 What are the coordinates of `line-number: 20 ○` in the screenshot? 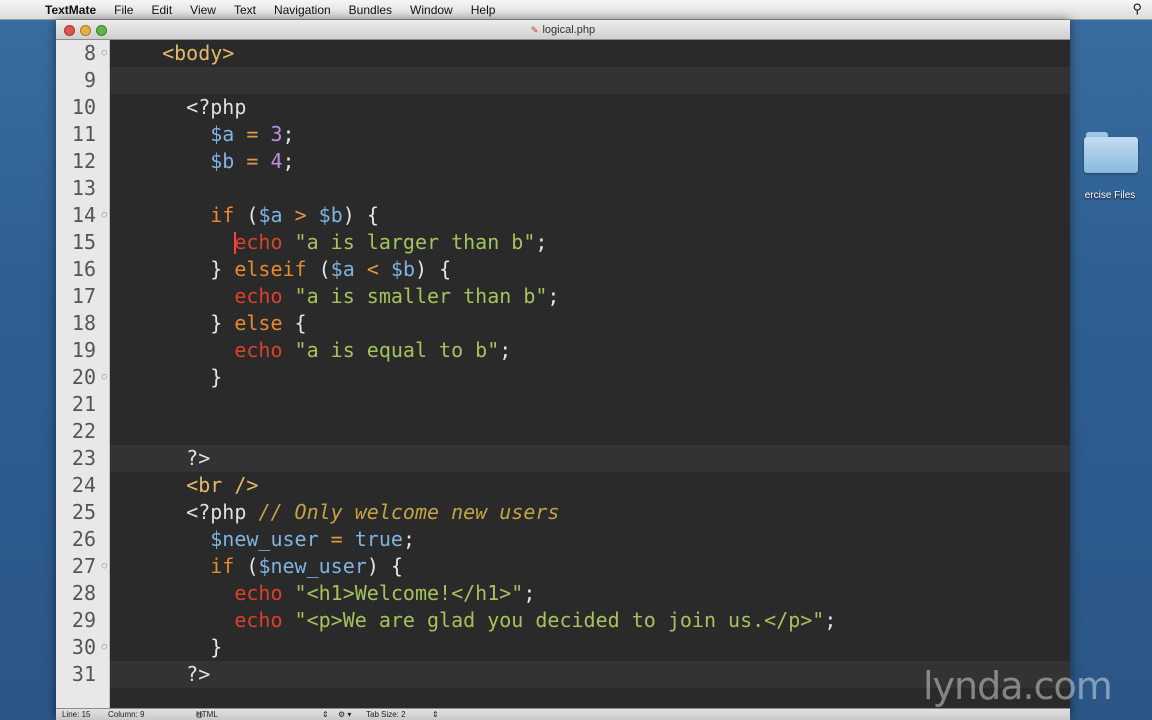 It's located at (82, 377).